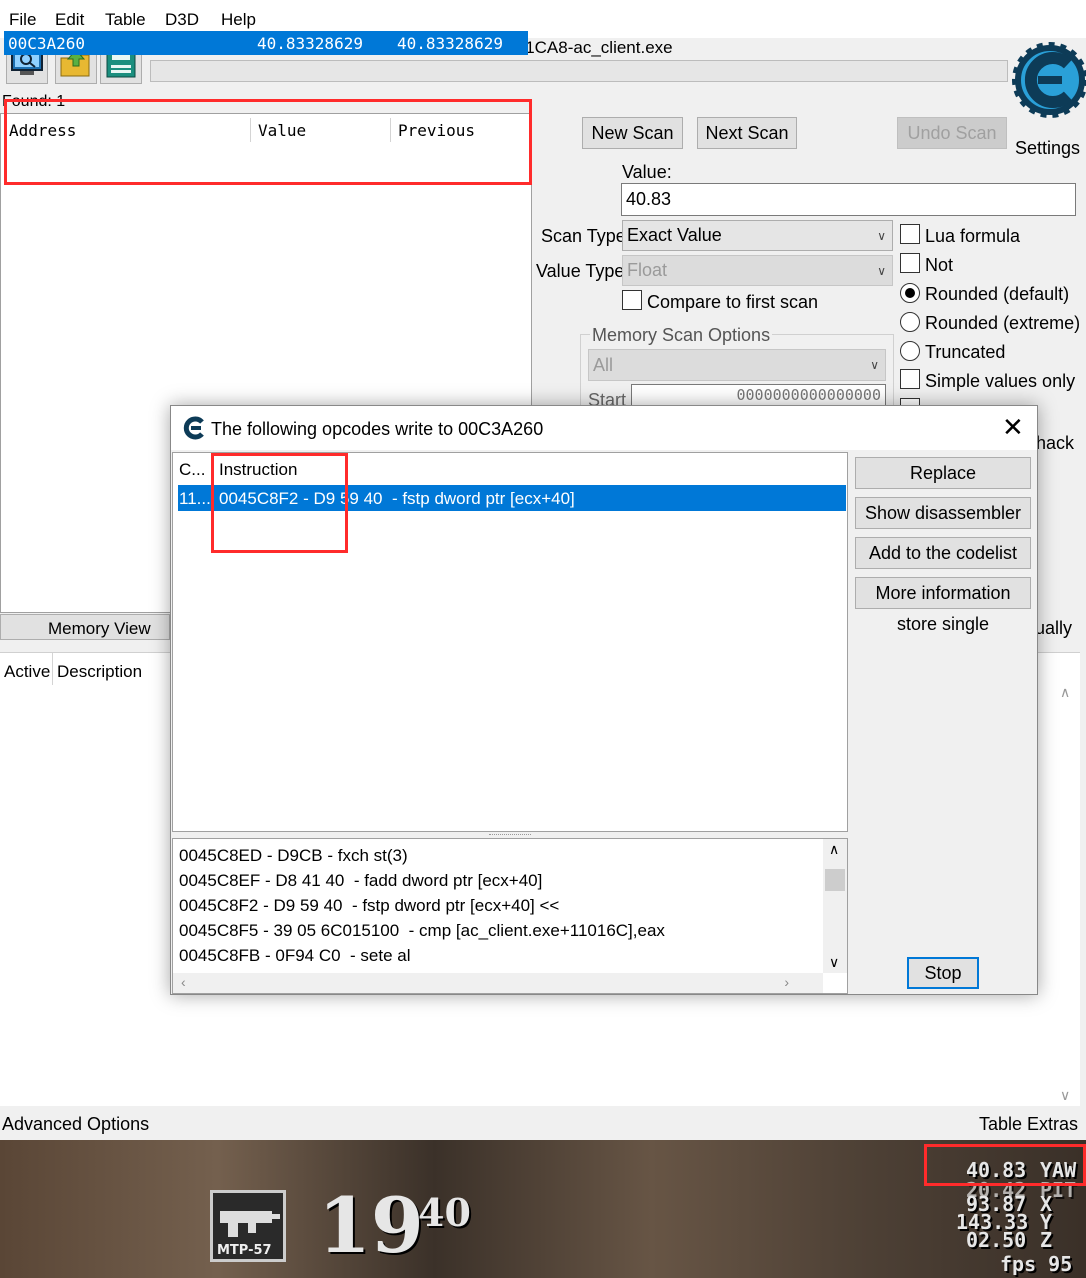 The width and height of the screenshot is (1086, 1278). I want to click on result-value: 40.83328629, so click(310, 43).